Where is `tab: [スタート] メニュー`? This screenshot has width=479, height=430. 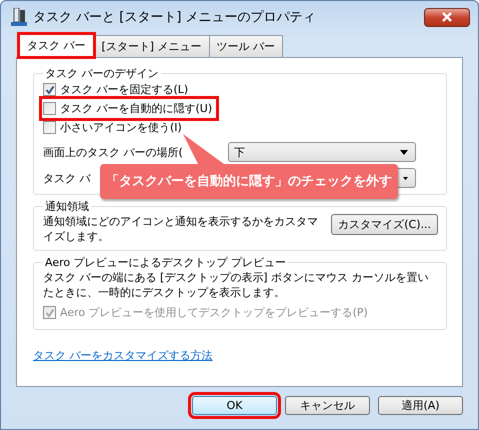
tab: [スタート] メニュー is located at coordinates (152, 46).